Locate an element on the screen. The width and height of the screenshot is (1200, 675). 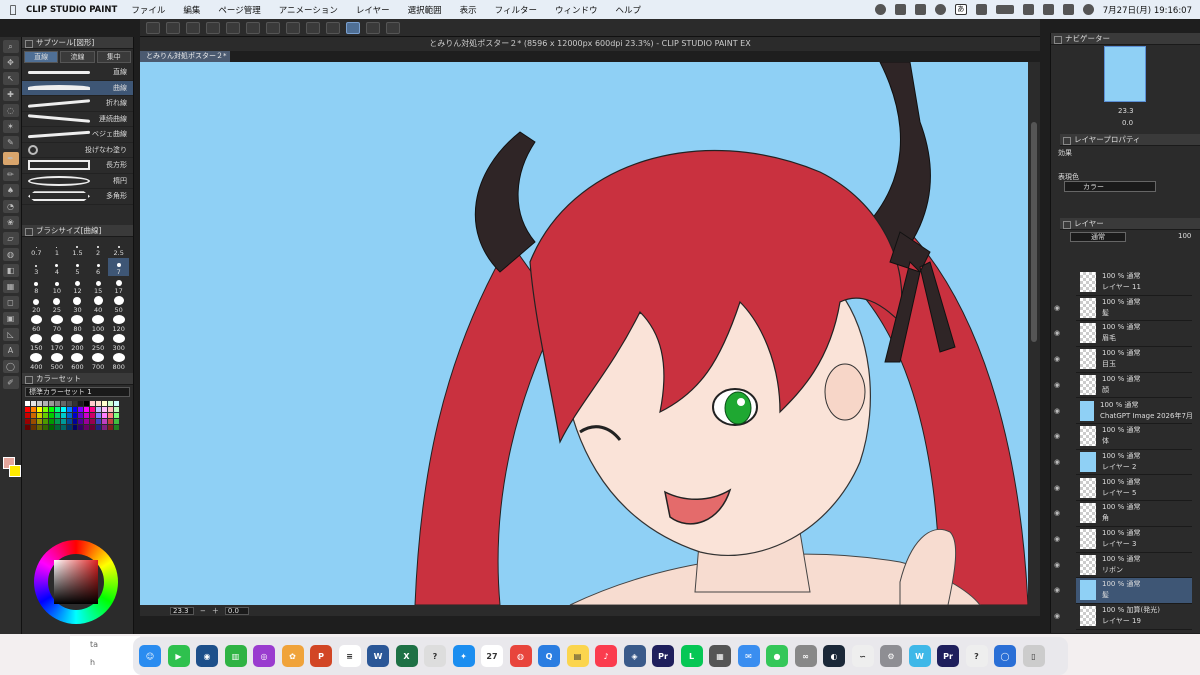
brush-size-12: 12 is located at coordinates (77, 286).